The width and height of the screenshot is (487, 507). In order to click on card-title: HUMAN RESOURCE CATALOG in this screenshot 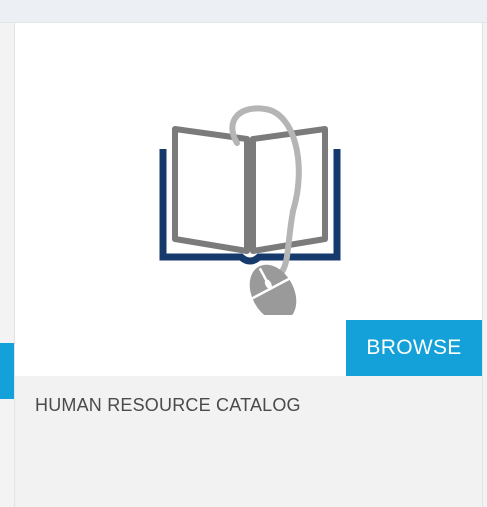, I will do `click(168, 405)`.